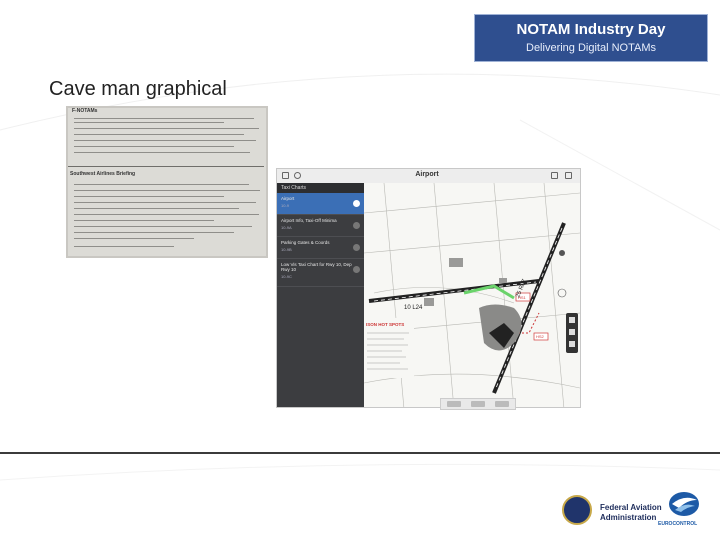 This screenshot has width=720, height=540. What do you see at coordinates (631, 507) in the screenshot?
I see `faa-line1: Federal Aviation` at bounding box center [631, 507].